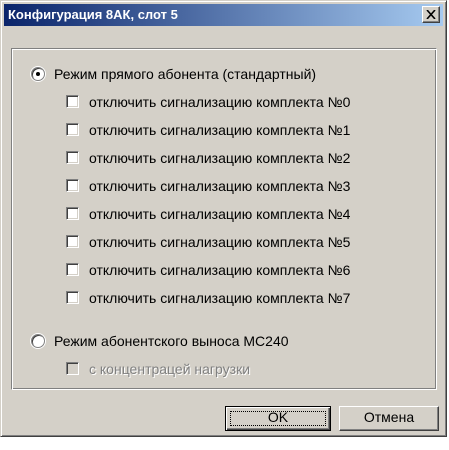  Describe the element at coordinates (38, 74) in the screenshot. I see `radio-selected-icon` at that location.